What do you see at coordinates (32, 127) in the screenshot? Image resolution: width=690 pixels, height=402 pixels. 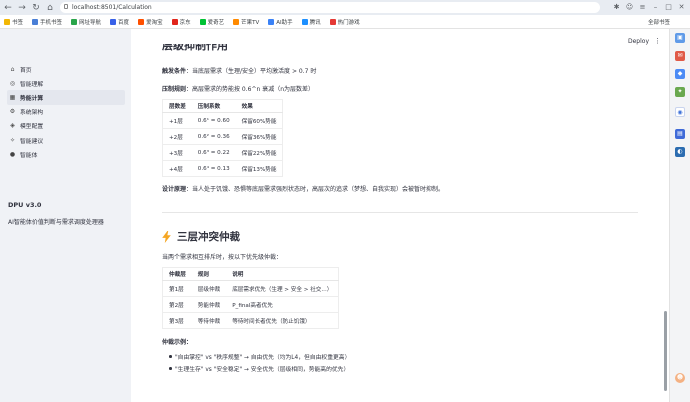 I see `sidebar-item-label: 模型配置` at bounding box center [32, 127].